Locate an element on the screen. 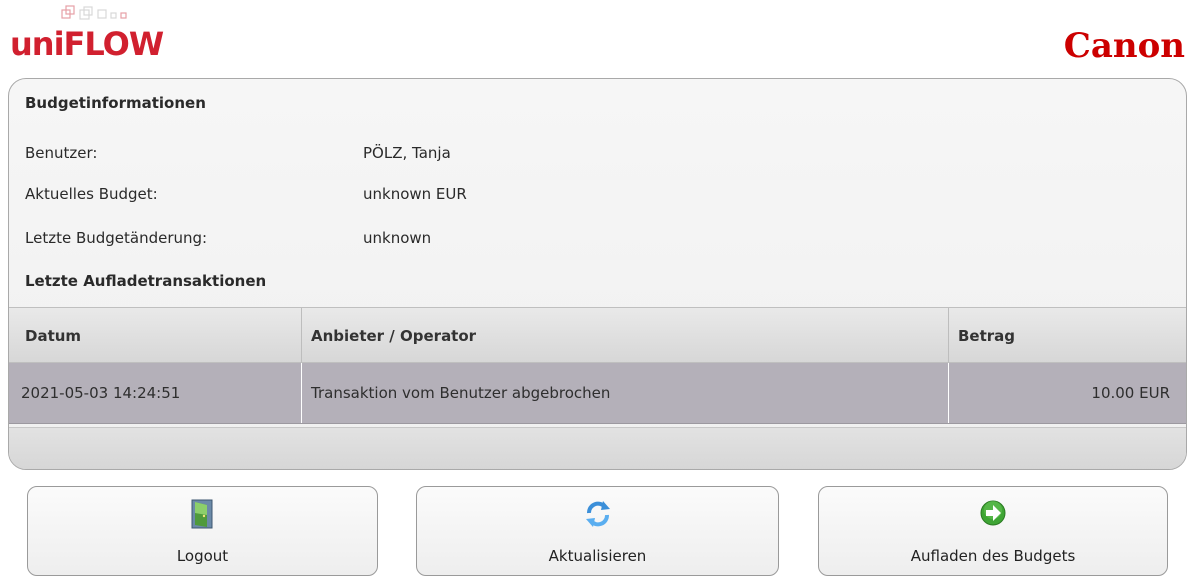 The width and height of the screenshot is (1195, 576). cell-amount: 10.00 EUR is located at coordinates (1130, 393).